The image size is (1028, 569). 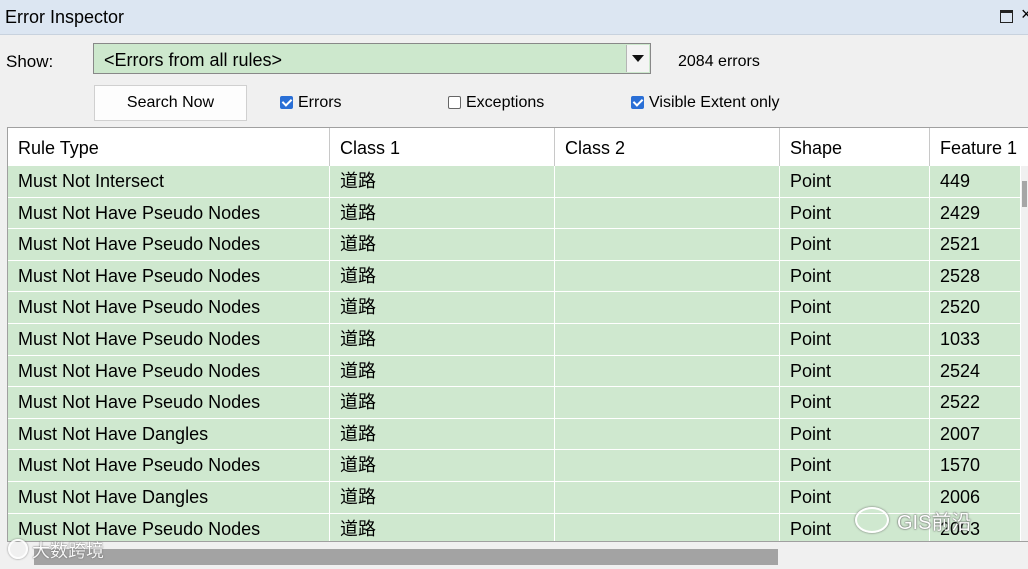 What do you see at coordinates (934, 523) in the screenshot?
I see `watermark-right-text: GIS前沿` at bounding box center [934, 523].